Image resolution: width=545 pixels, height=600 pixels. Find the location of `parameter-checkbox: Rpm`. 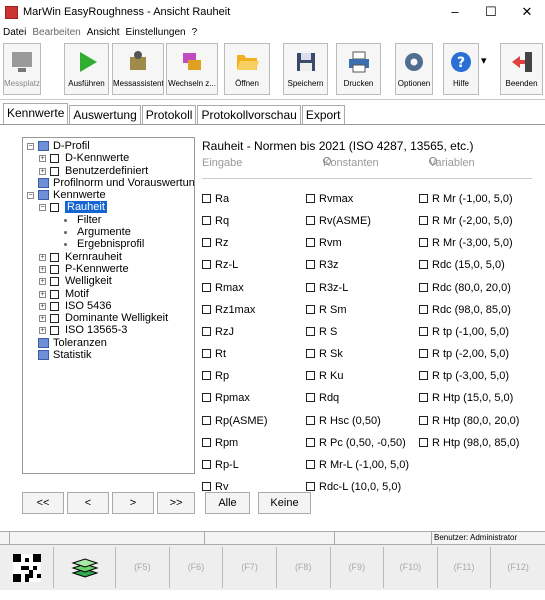

parameter-checkbox: Rpm is located at coordinates (220, 443).